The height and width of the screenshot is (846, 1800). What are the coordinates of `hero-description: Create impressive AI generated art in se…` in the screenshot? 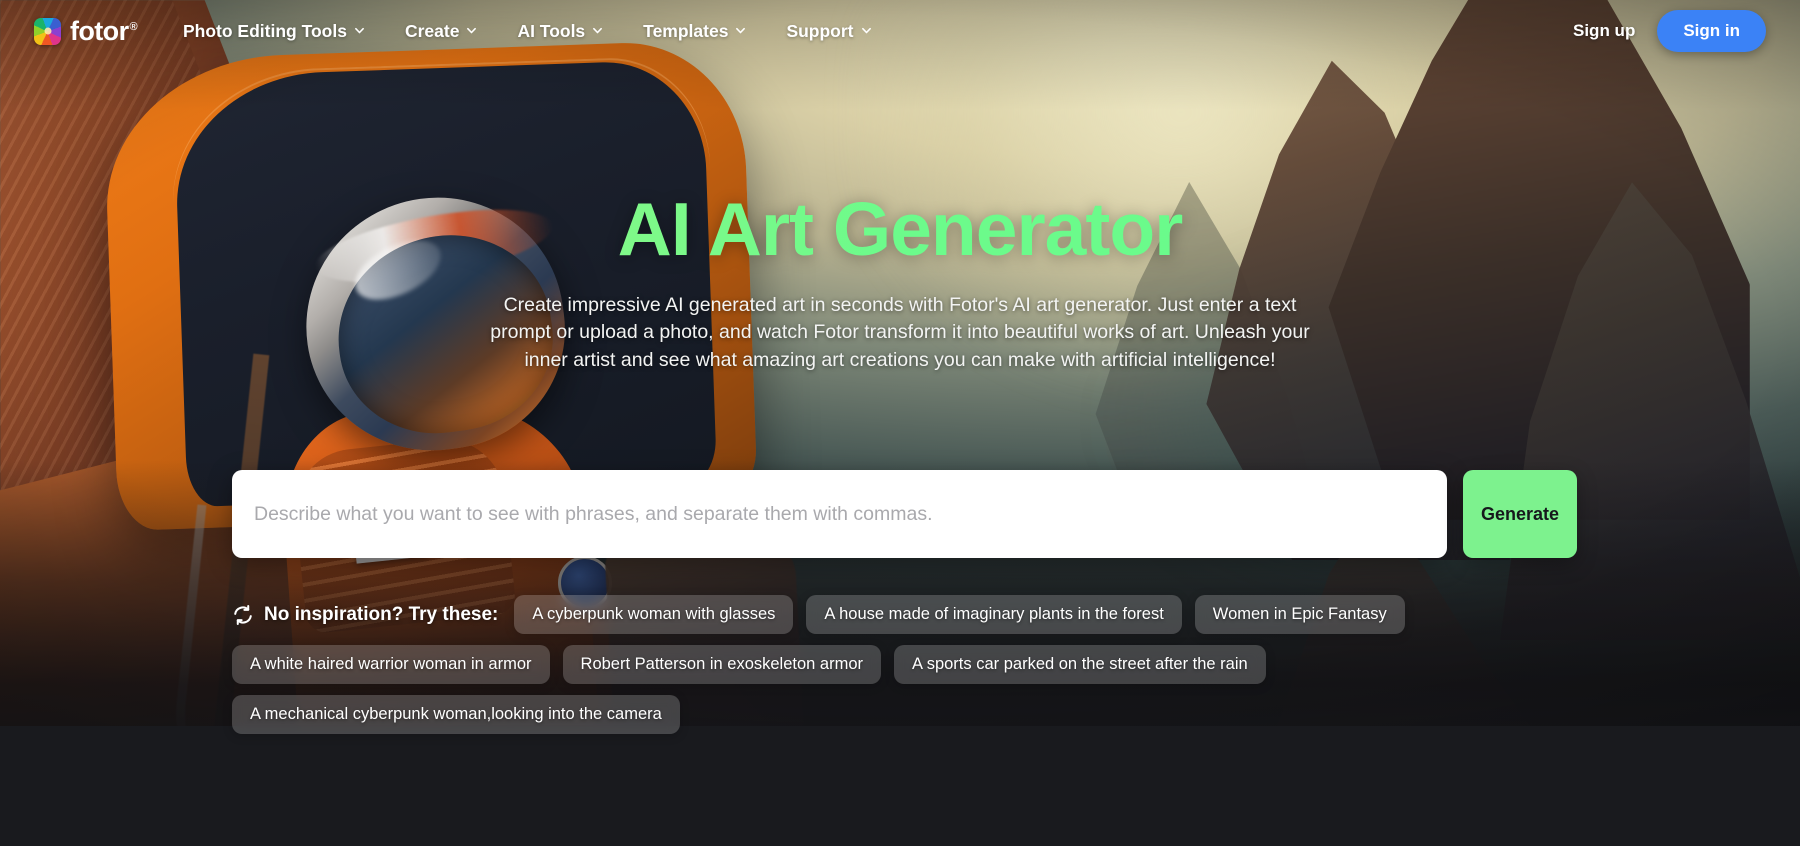 It's located at (900, 332).